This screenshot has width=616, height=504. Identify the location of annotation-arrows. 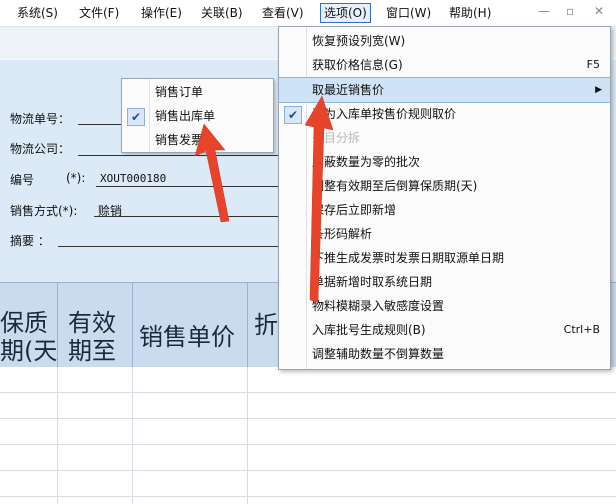
(264, 199).